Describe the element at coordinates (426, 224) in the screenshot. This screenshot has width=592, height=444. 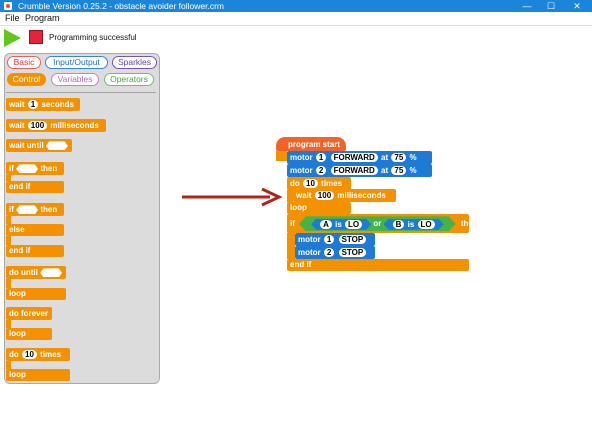
I see `level-b: LO` at that location.